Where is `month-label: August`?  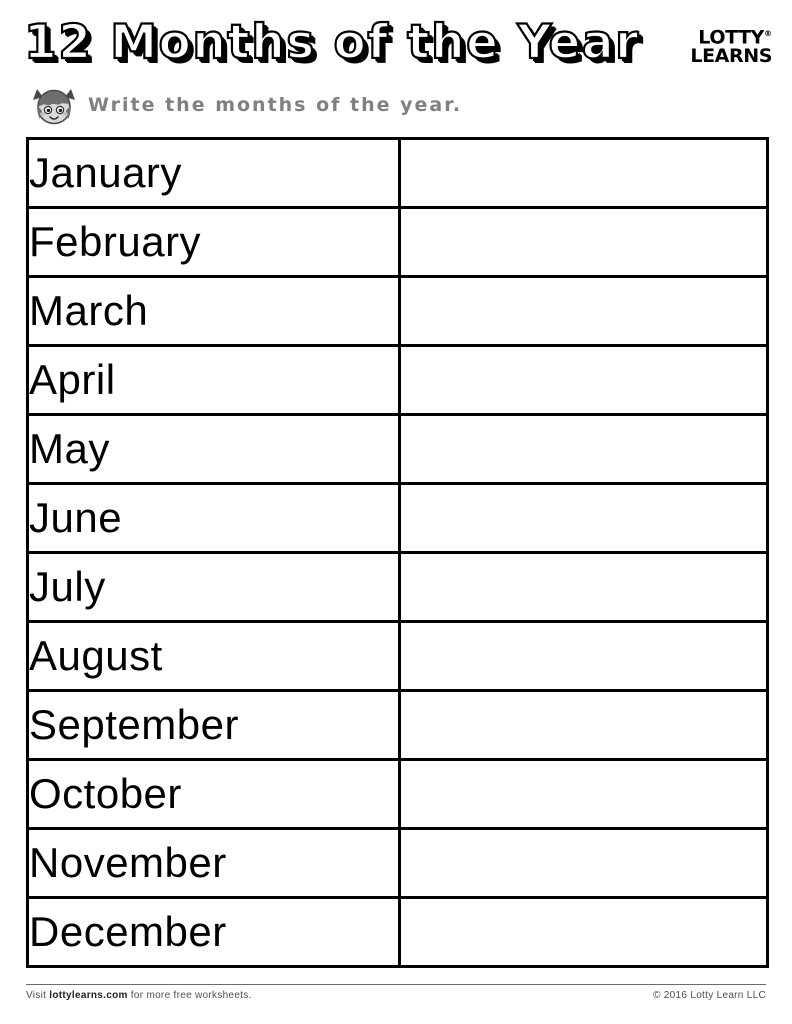 month-label: August is located at coordinates (96, 655).